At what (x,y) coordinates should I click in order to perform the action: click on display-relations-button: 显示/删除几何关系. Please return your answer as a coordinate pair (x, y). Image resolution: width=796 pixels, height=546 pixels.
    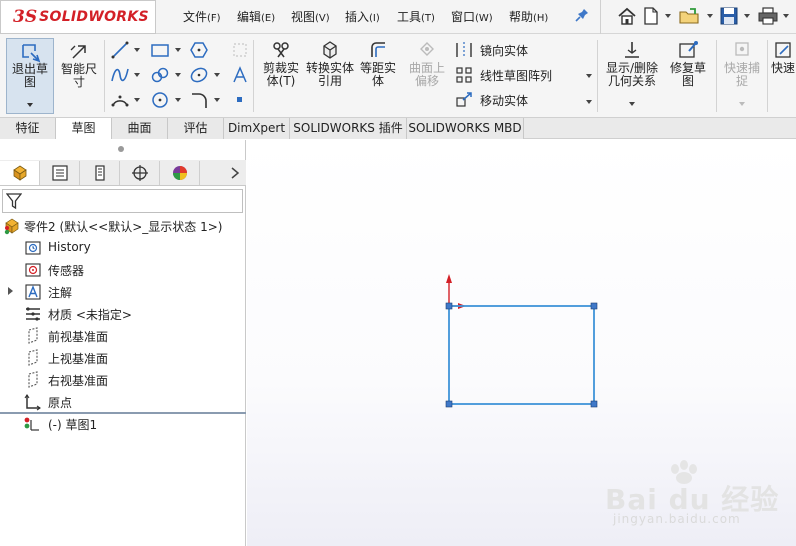
    Looking at the image, I should click on (632, 72).